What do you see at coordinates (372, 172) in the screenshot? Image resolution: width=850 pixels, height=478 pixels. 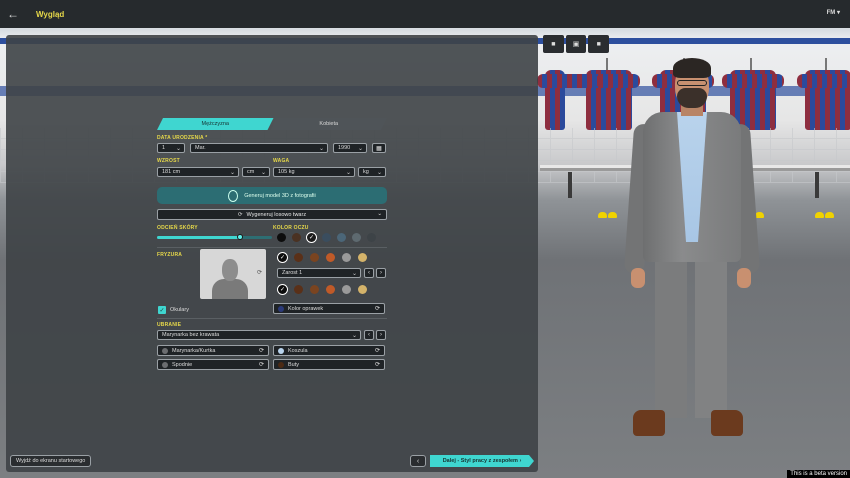 I see `weight-unit-select: kg ⌄` at bounding box center [372, 172].